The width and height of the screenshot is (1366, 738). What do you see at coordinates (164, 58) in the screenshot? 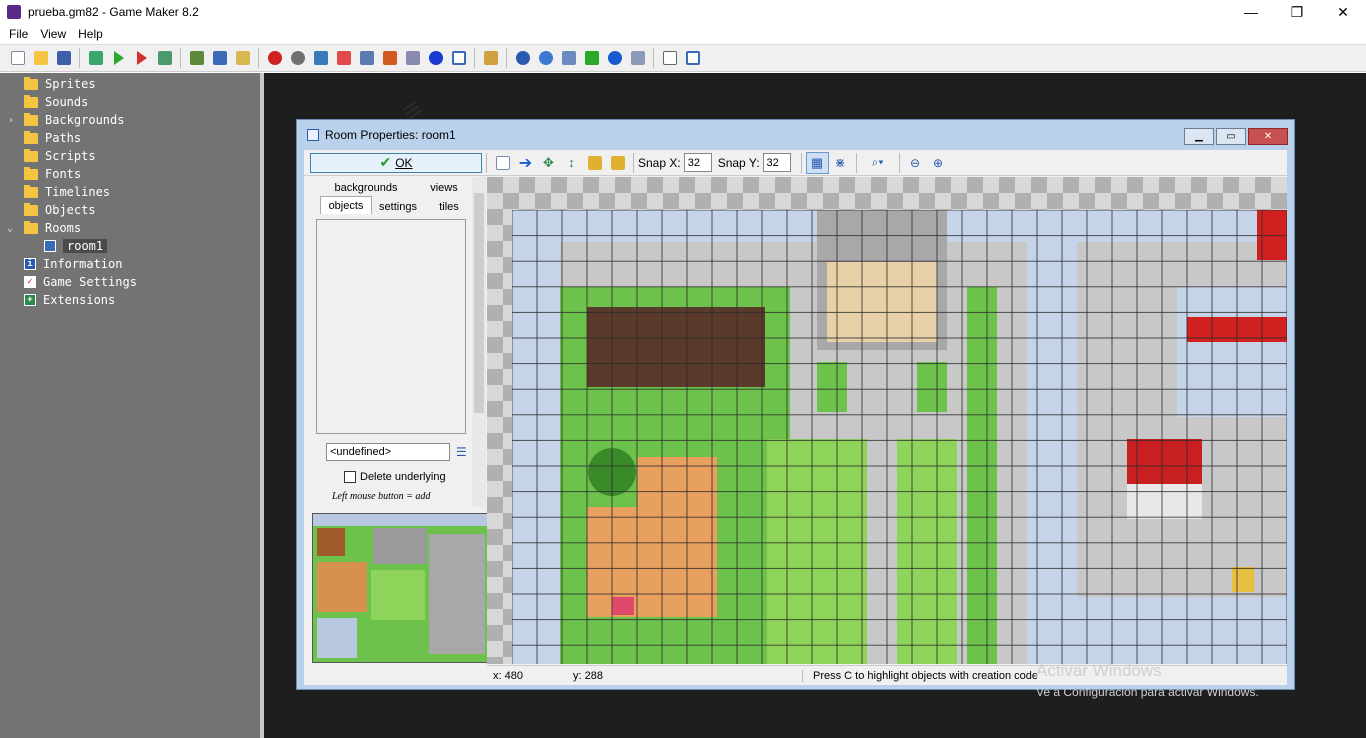
I see `export-icon` at bounding box center [164, 58].